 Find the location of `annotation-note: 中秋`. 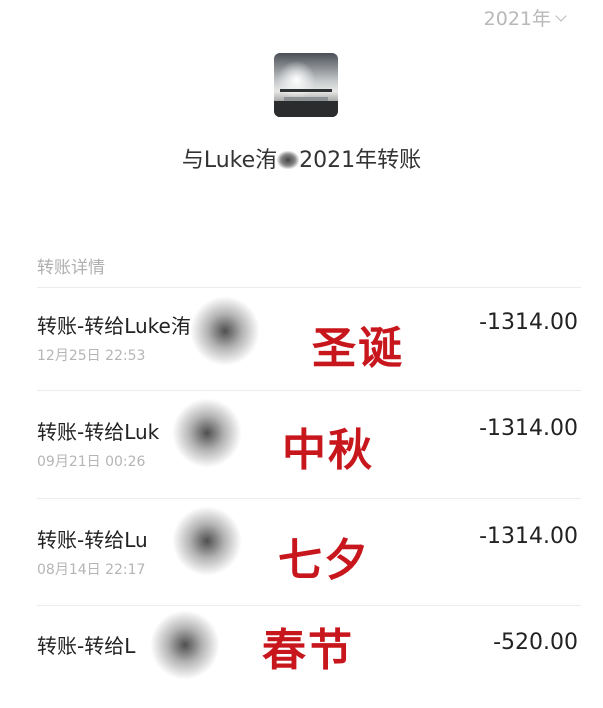

annotation-note: 中秋 is located at coordinates (328, 450).